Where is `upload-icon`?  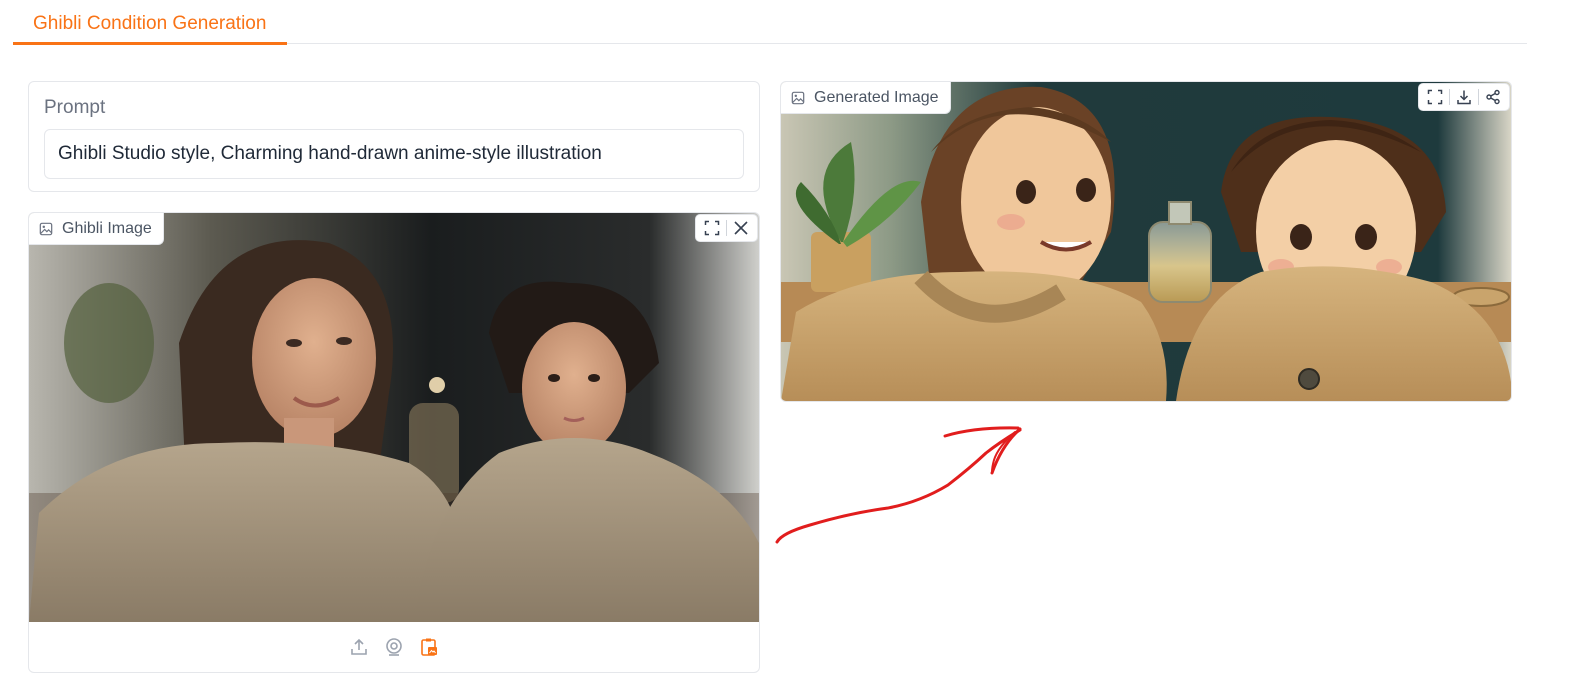
upload-icon is located at coordinates (359, 646).